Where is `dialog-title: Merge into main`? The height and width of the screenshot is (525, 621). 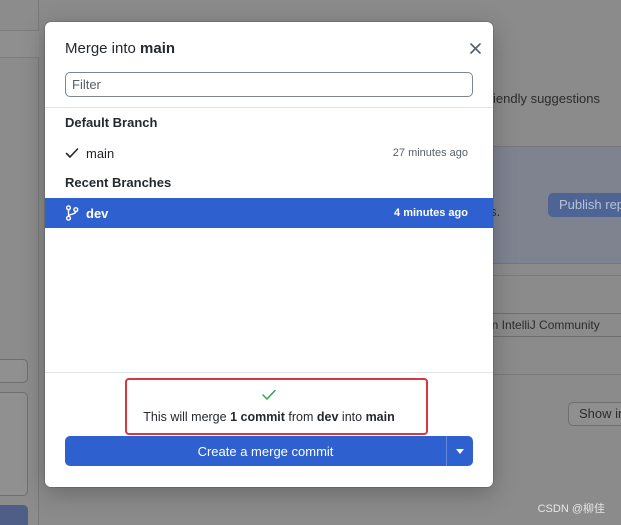 dialog-title: Merge into main is located at coordinates (120, 48).